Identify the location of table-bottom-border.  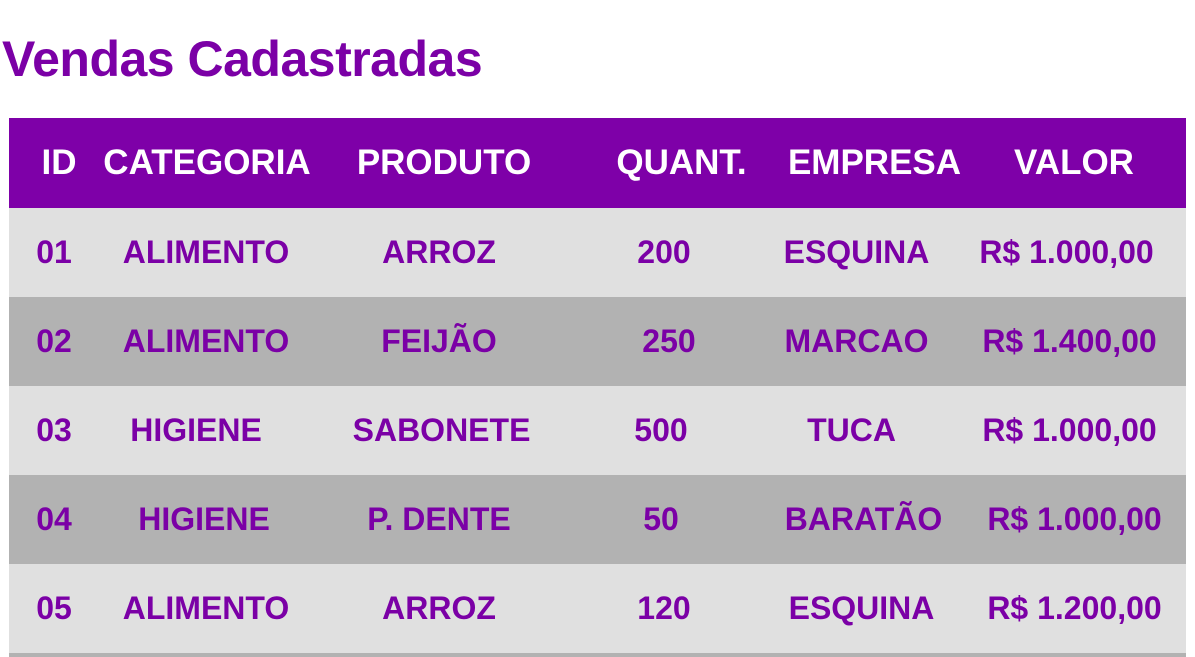
(597, 655).